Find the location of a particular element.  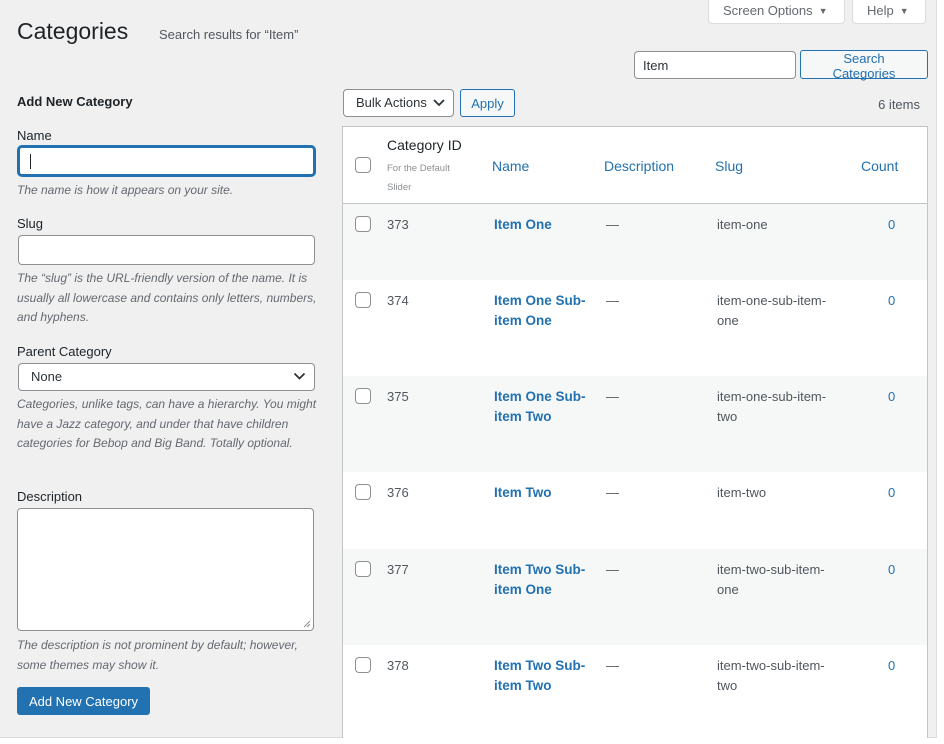

name-help: The name is how it appears on your site. is located at coordinates (125, 190).